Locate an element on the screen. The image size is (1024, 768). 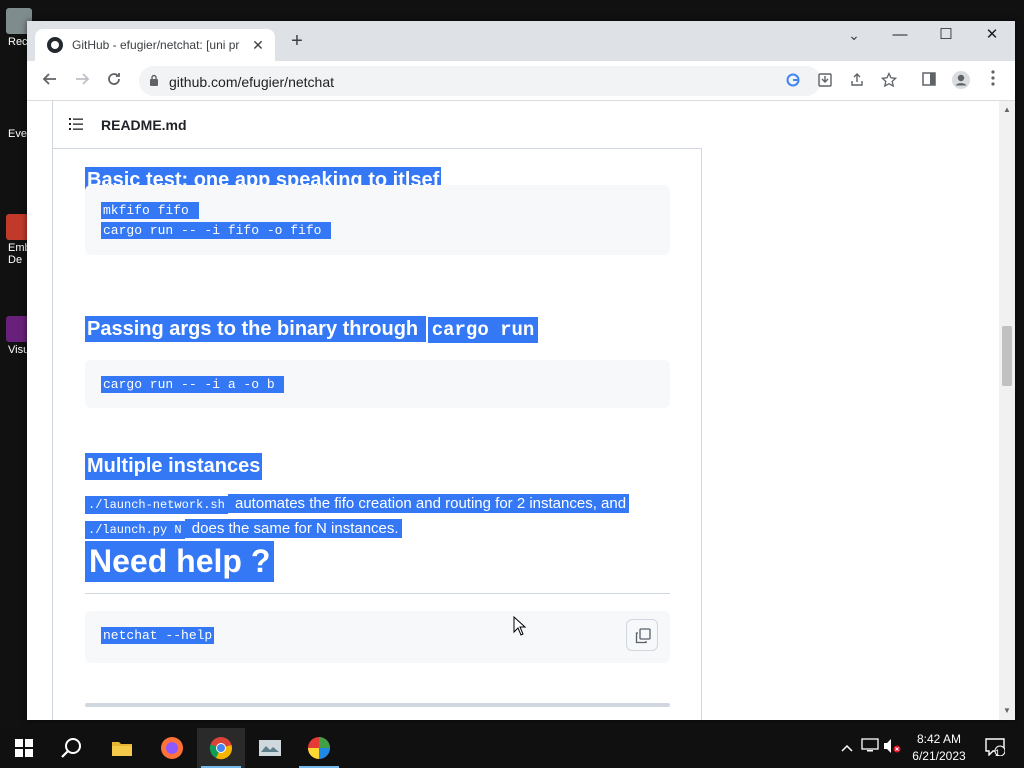
search-button is located at coordinates (72, 748).